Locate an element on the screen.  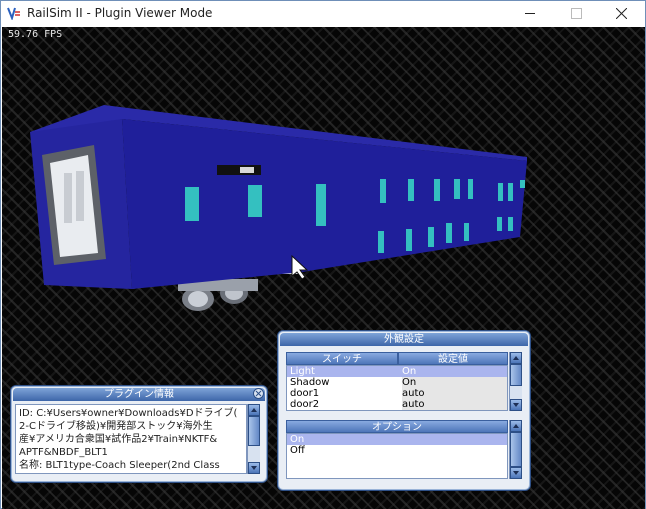
railsim-app-icon is located at coordinates (14, 13).